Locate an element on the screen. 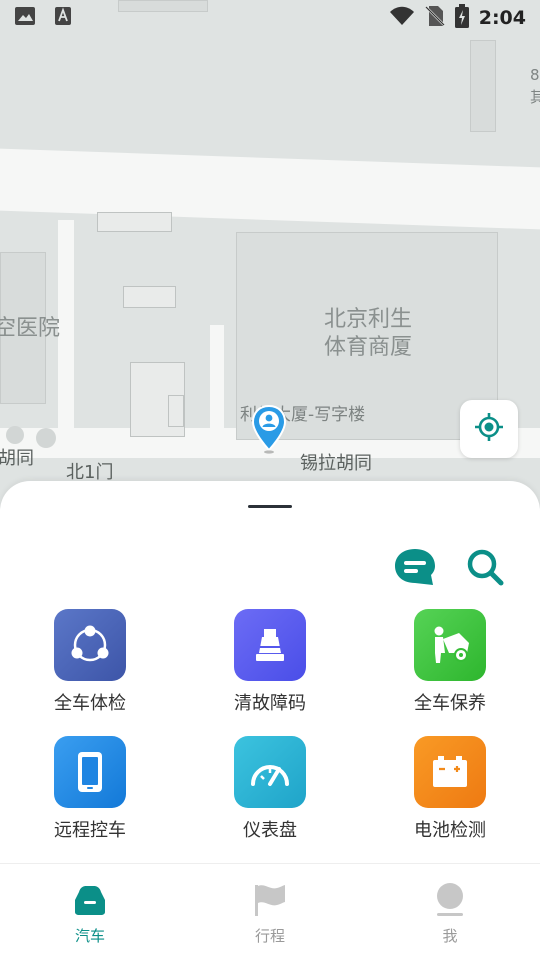 This screenshot has height=960, width=540. gallery-icon is located at coordinates (25, 18).